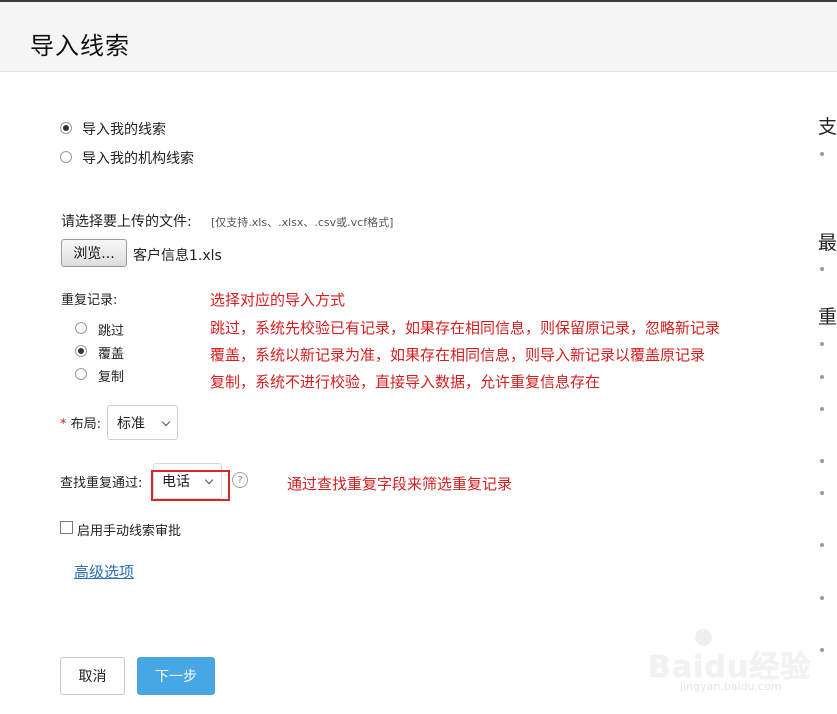 This screenshot has height=714, width=837. I want to click on chevron-down-icon, so click(166, 422).